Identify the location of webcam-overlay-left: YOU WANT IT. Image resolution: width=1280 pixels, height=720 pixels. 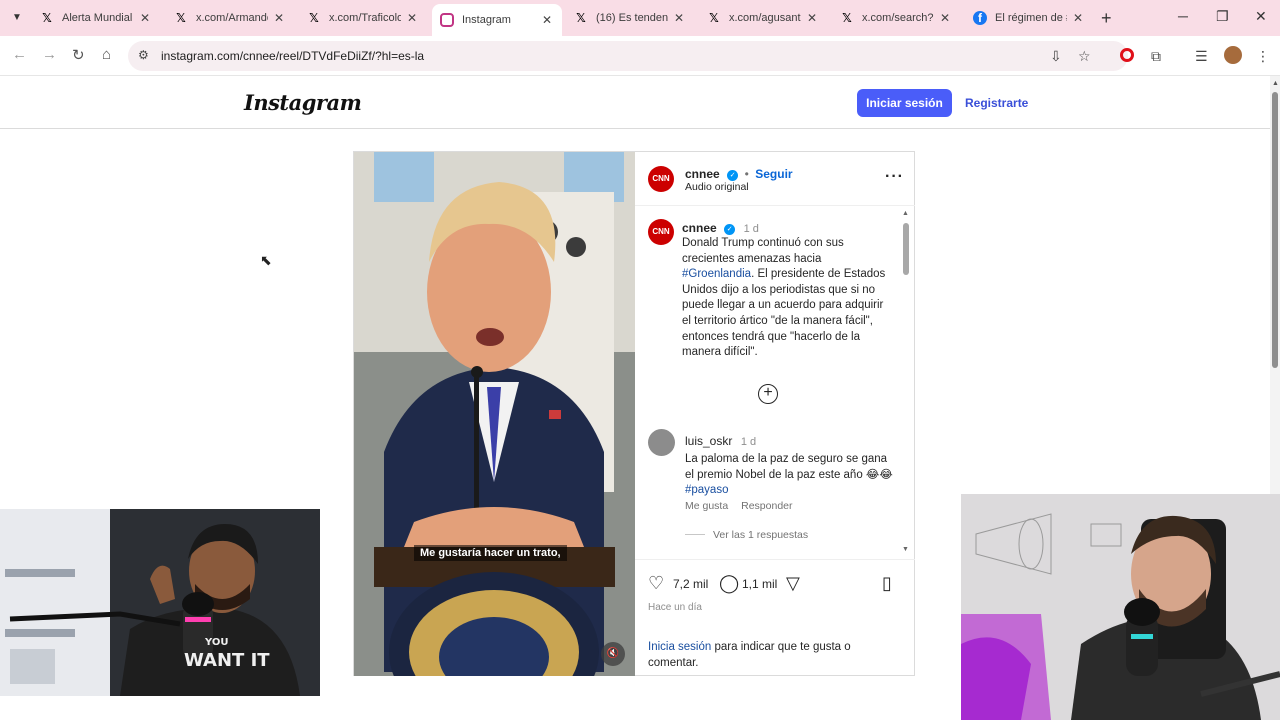
(160, 602).